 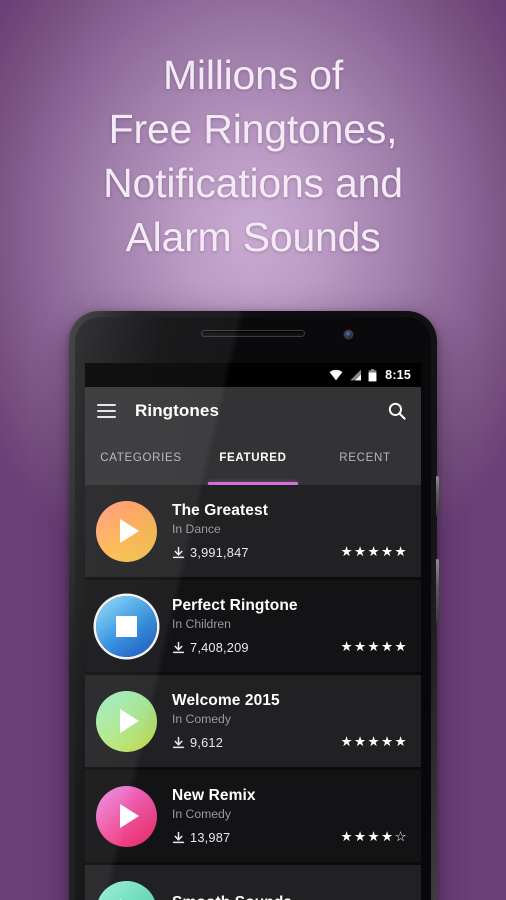 I want to click on ringtone-title: New Remix, so click(x=214, y=795).